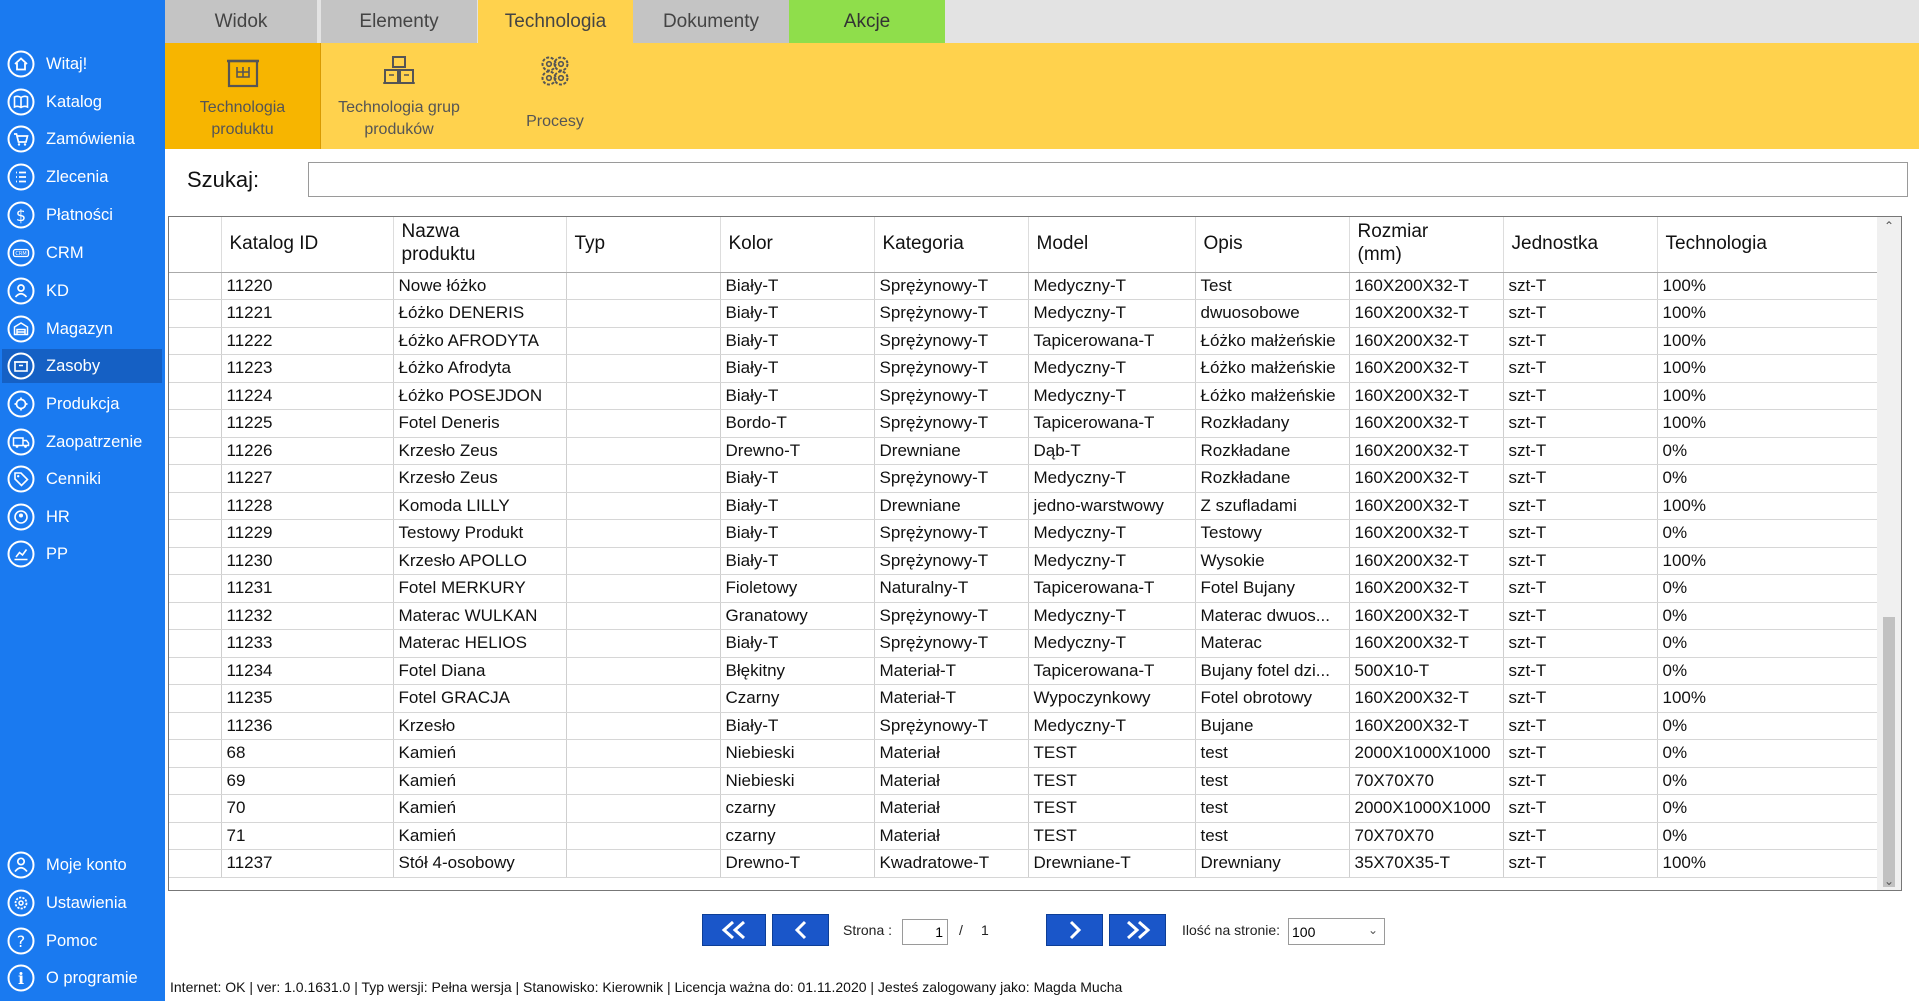 The width and height of the screenshot is (1919, 1001). I want to click on sidebar-item-pp: PP, so click(82, 554).